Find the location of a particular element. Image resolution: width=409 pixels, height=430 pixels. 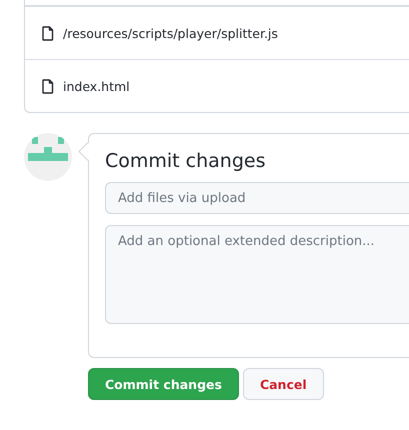

file-name: /resources/scripts/player/splitter.js is located at coordinates (170, 33).